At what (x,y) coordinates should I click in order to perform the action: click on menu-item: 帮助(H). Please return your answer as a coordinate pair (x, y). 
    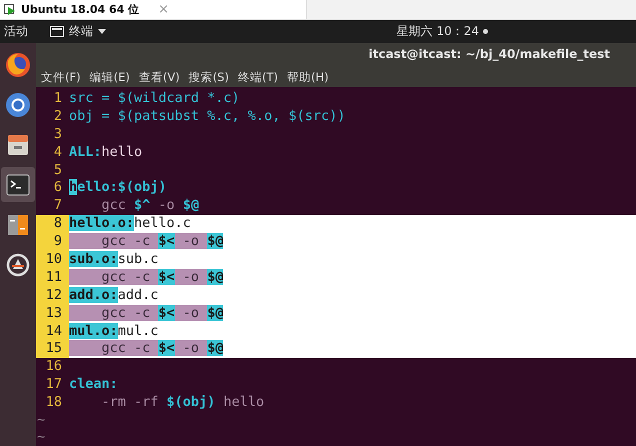
    Looking at the image, I should click on (307, 77).